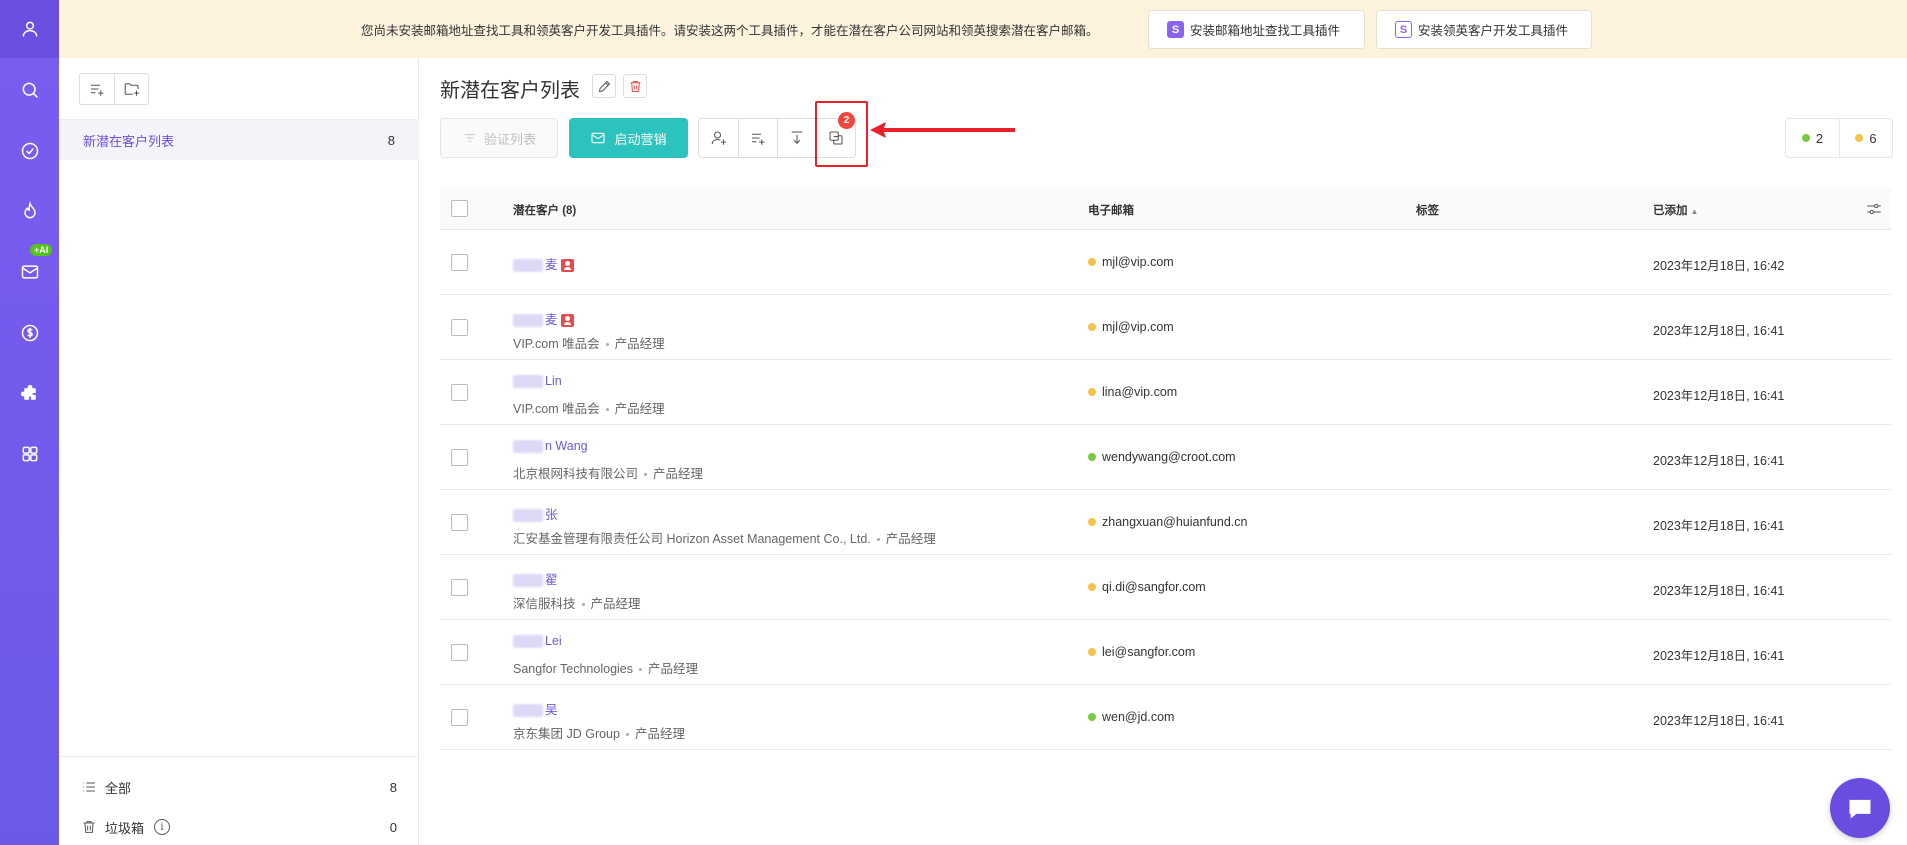 The width and height of the screenshot is (1907, 845). I want to click on hot-nav-button, so click(29, 211).